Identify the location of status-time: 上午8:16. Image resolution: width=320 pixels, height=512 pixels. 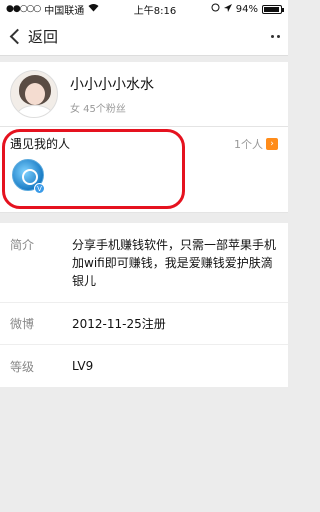
(155, 11).